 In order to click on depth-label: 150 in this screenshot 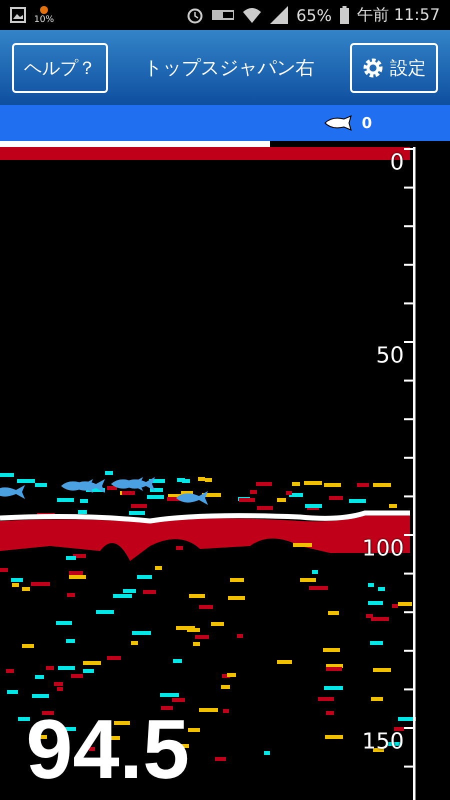, I will do `click(383, 742)`.